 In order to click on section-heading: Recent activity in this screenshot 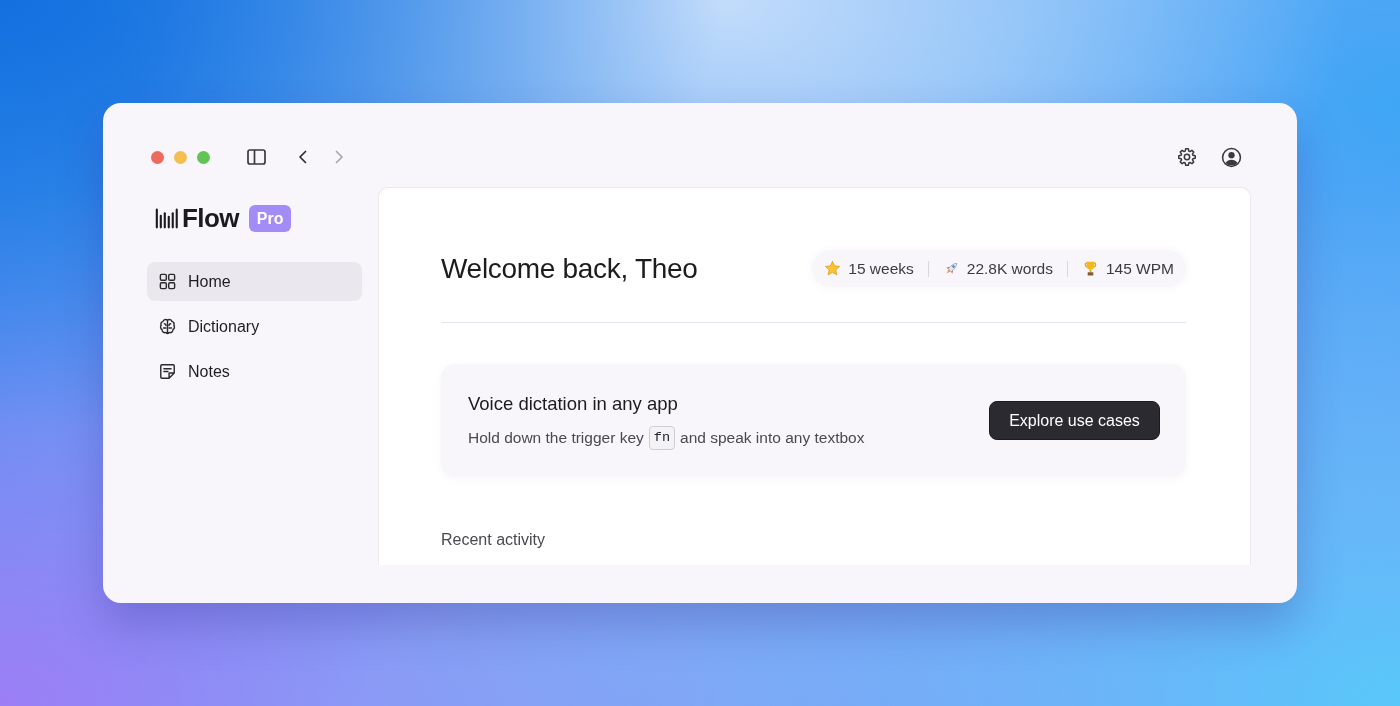, I will do `click(494, 540)`.